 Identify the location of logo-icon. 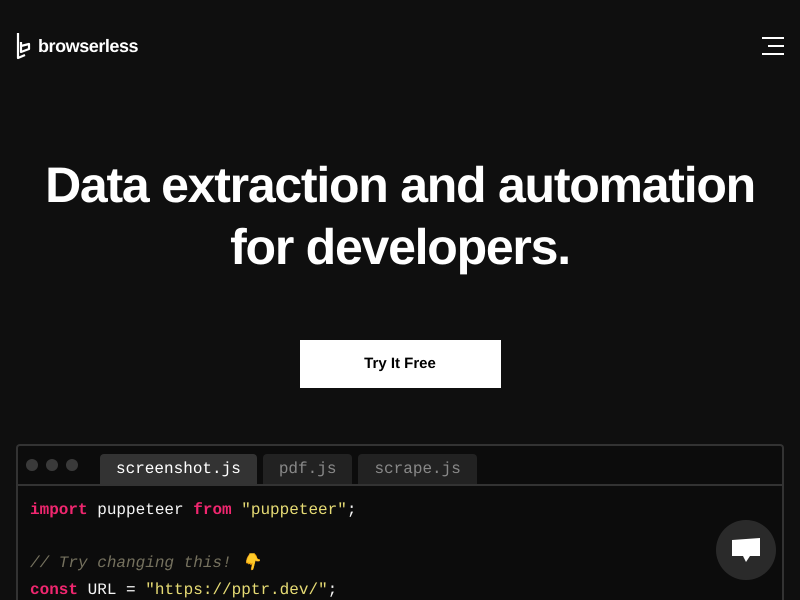
(24, 46).